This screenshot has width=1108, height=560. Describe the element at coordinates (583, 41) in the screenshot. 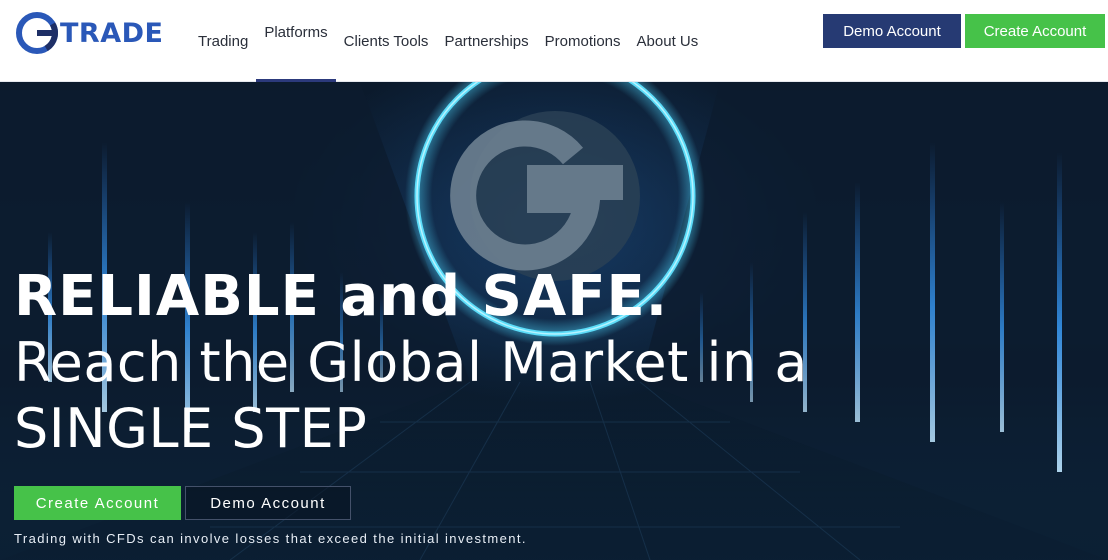

I see `nav-promotions: Promotions` at that location.